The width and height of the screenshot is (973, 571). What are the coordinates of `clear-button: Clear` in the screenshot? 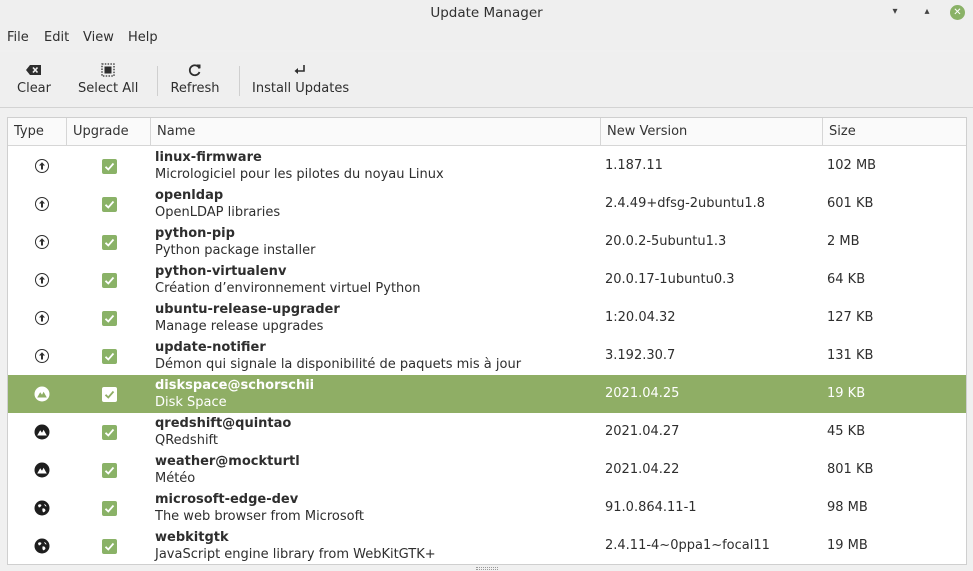 It's located at (34, 78).